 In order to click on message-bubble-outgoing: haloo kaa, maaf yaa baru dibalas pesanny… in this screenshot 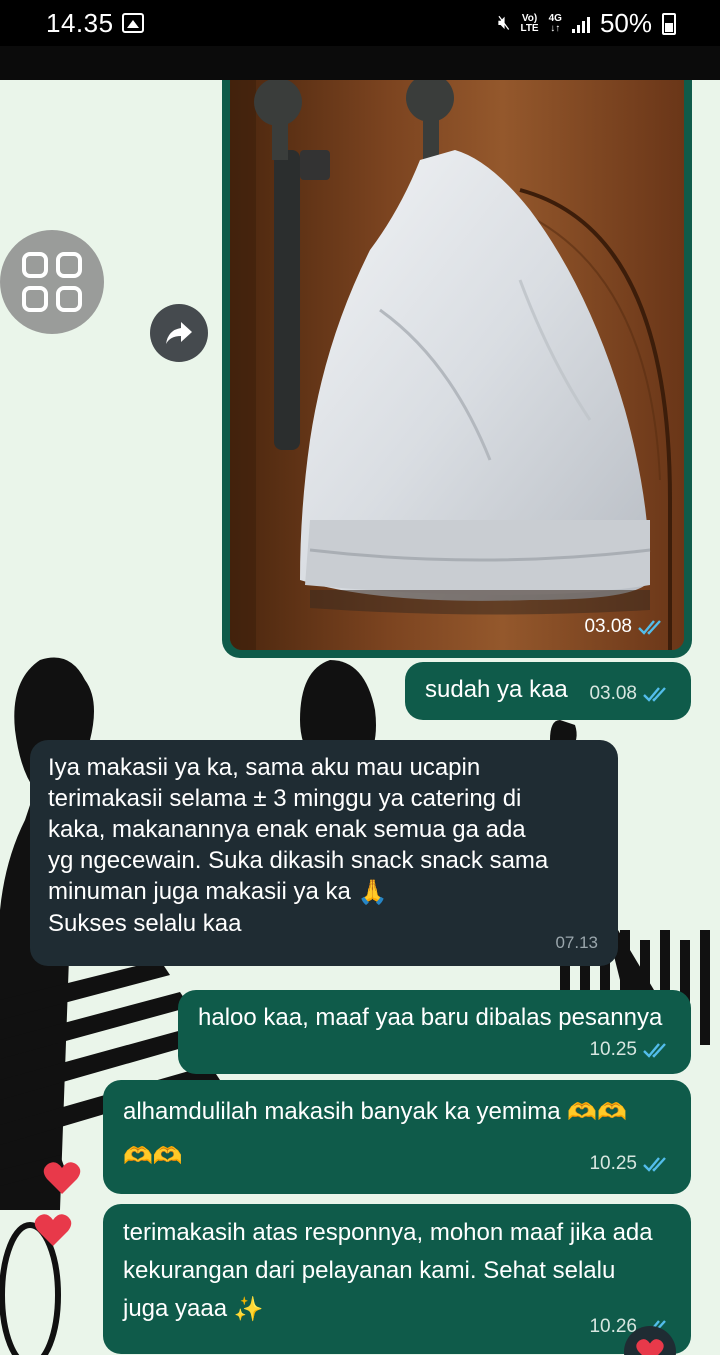, I will do `click(434, 1032)`.